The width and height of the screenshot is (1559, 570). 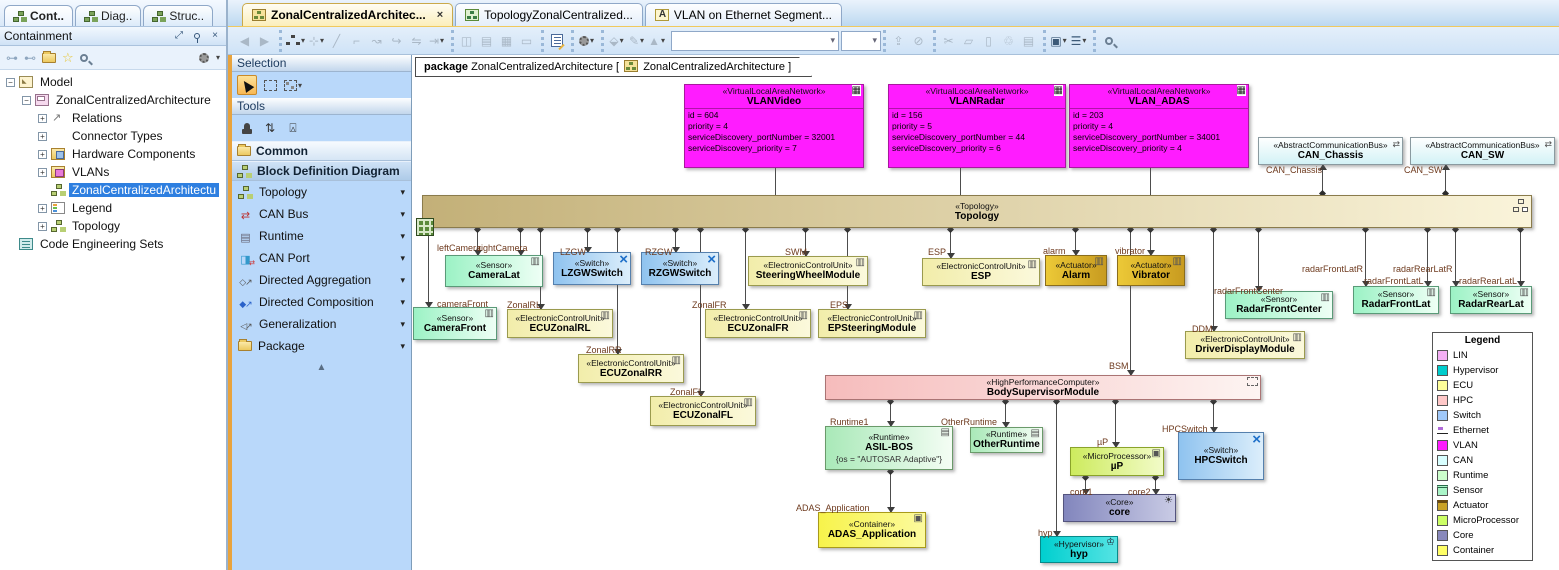 I want to click on close-panel-icon: ×, so click(x=215, y=36).